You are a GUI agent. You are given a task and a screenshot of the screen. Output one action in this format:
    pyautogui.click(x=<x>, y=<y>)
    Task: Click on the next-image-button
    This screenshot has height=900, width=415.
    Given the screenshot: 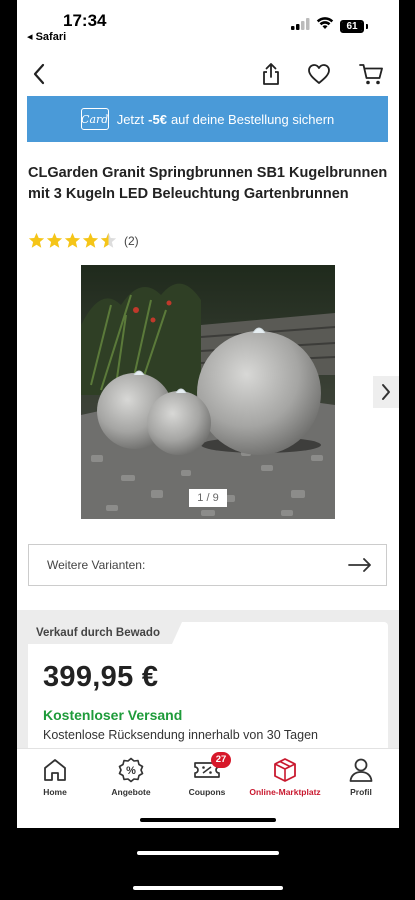 What is the action you would take?
    pyautogui.click(x=386, y=392)
    